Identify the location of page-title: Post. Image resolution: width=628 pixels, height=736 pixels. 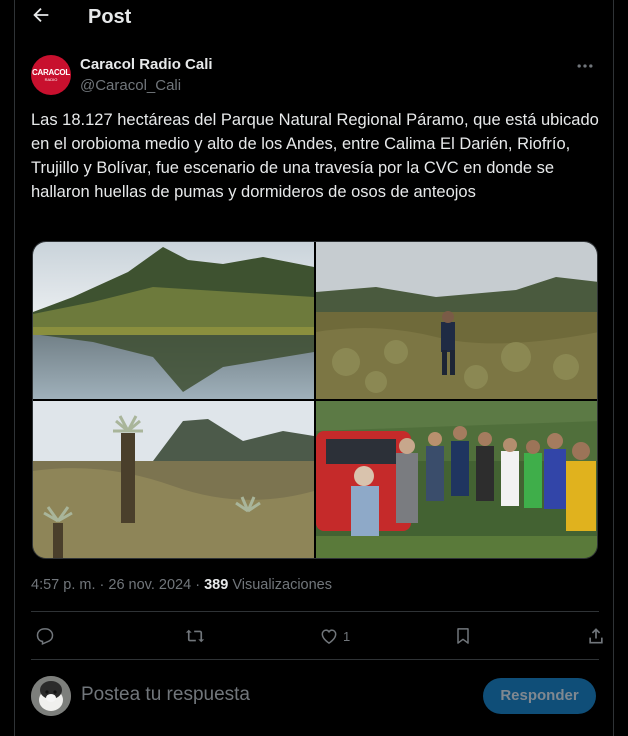
(110, 17).